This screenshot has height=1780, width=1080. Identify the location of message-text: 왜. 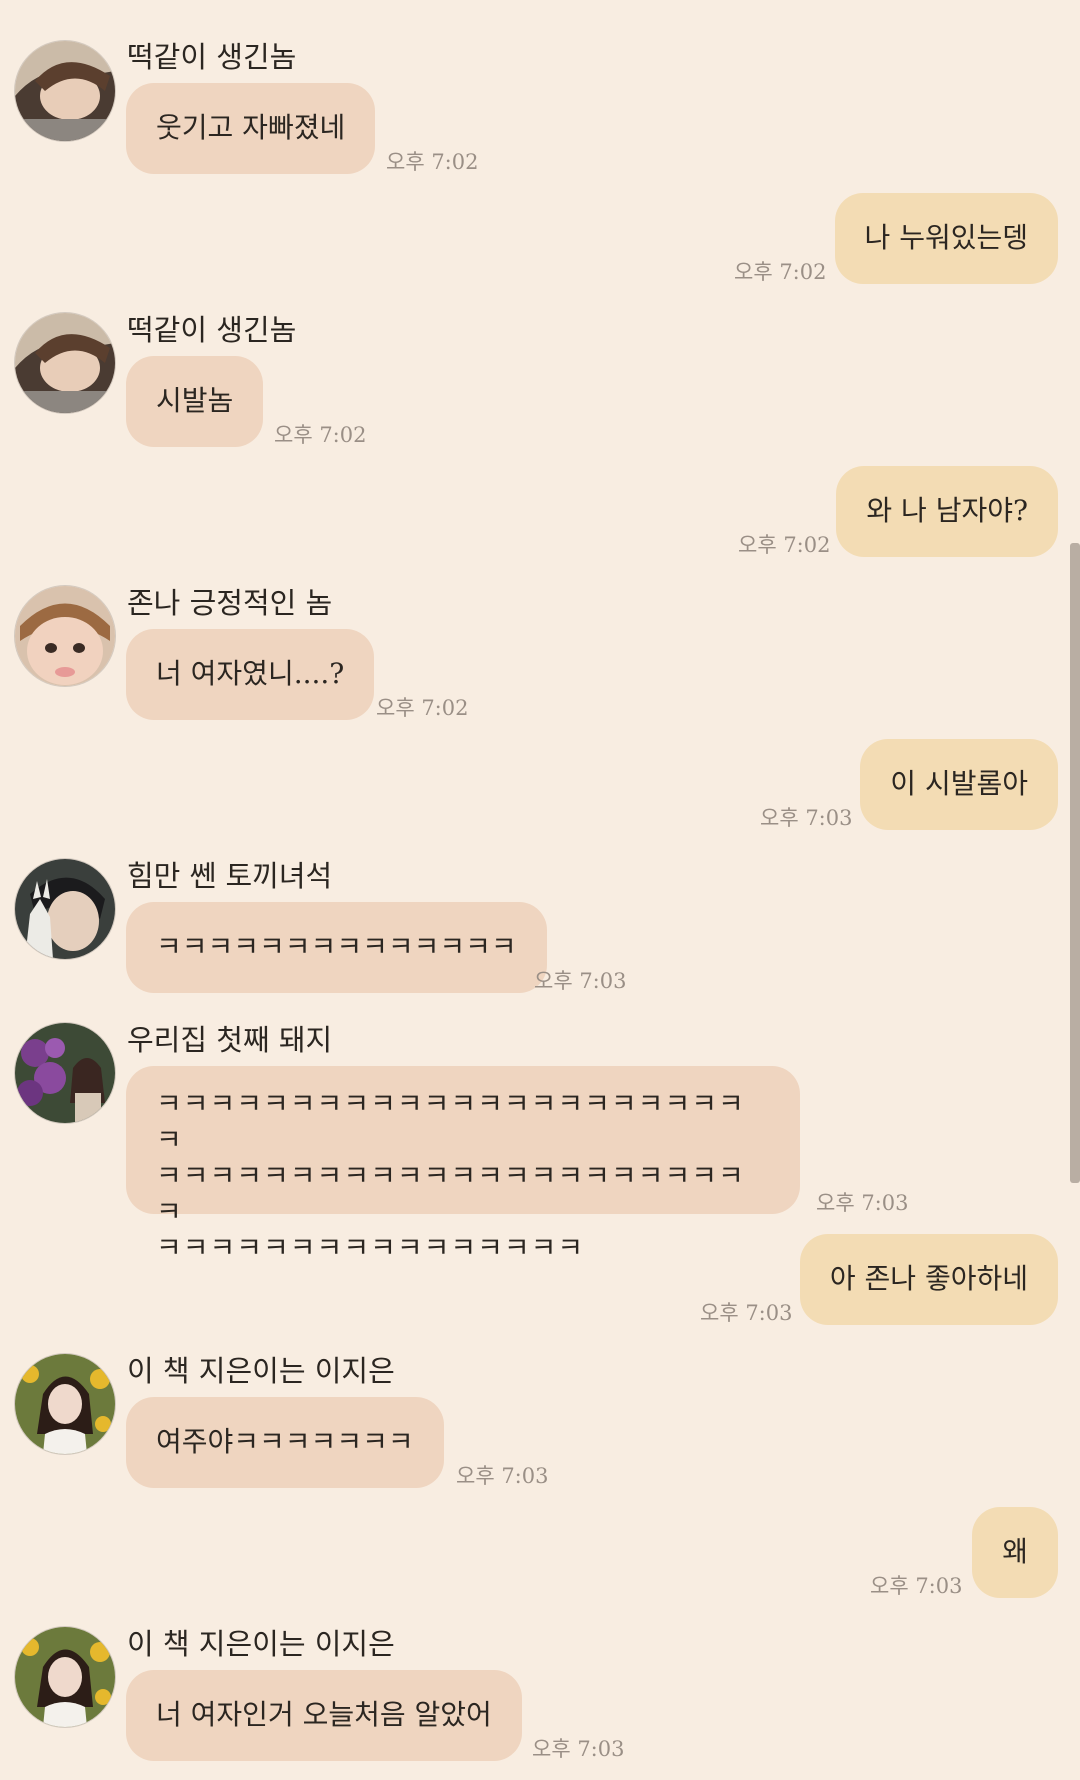
(1015, 1551).